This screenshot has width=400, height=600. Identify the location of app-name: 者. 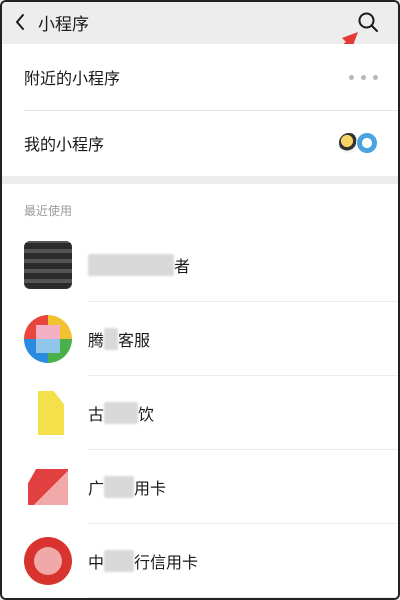
(139, 265).